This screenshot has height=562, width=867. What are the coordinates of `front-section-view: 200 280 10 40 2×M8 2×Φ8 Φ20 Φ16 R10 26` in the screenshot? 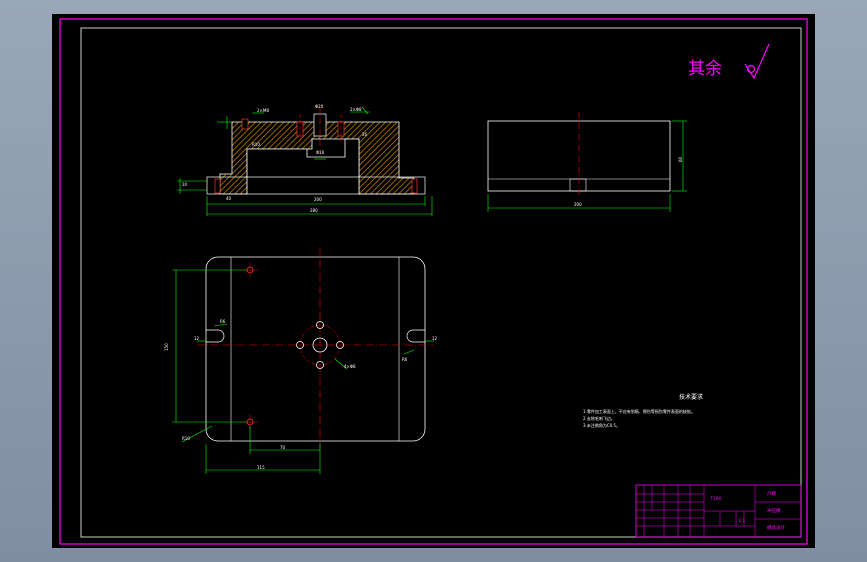 It's located at (305, 160).